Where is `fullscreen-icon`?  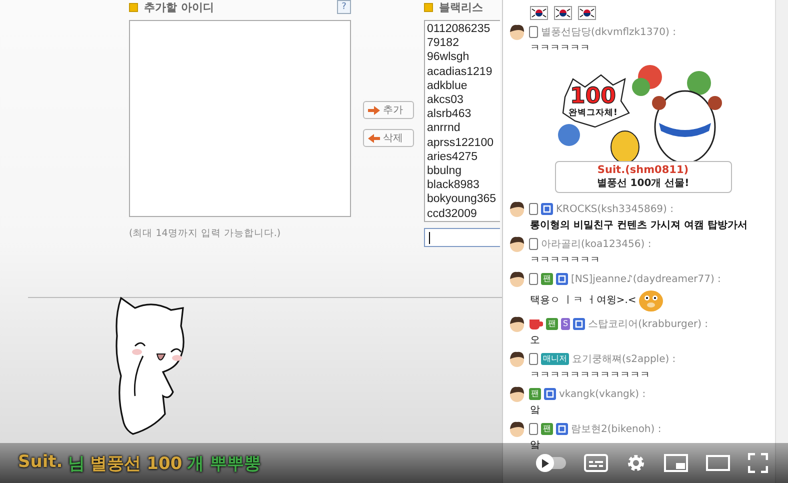 fullscreen-icon is located at coordinates (758, 463).